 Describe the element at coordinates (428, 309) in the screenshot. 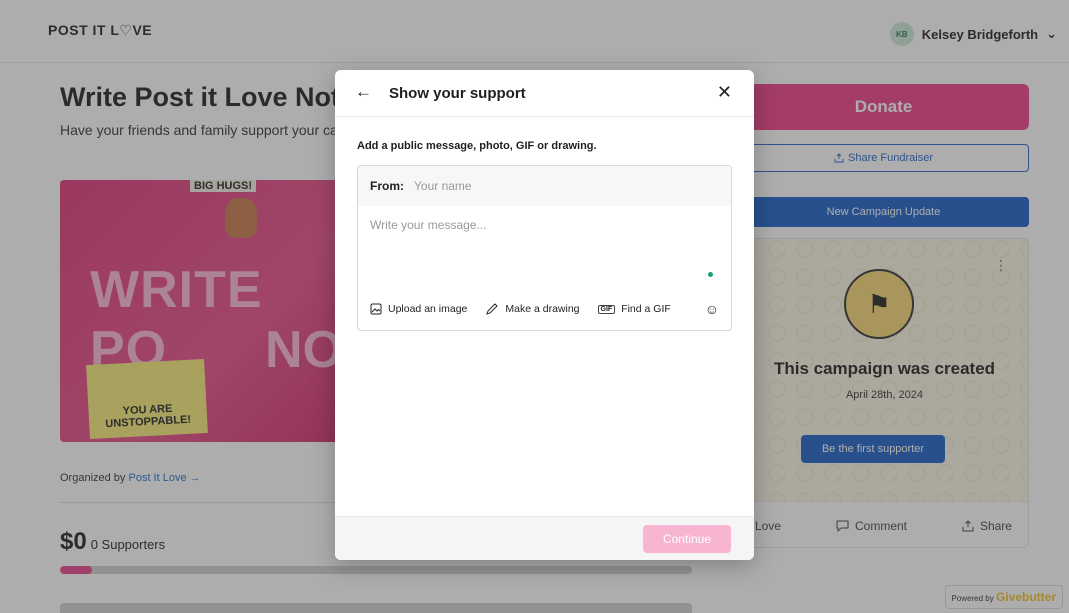

I see `upload-image-label: Upload an image` at that location.